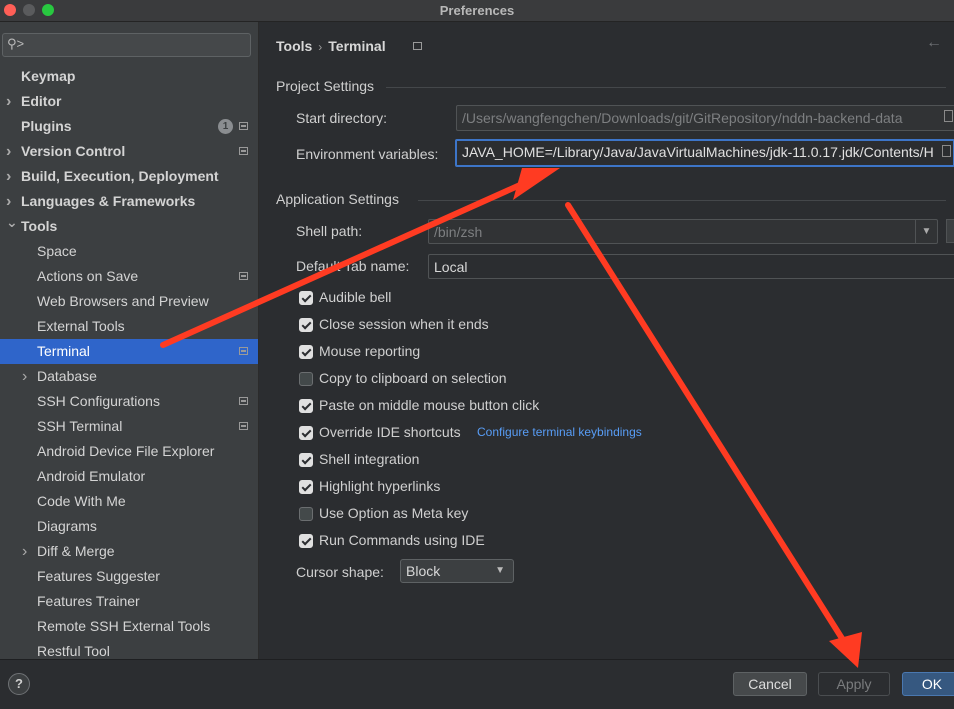 This screenshot has width=954, height=709. What do you see at coordinates (225, 126) in the screenshot?
I see `update-count-badge: 1` at bounding box center [225, 126].